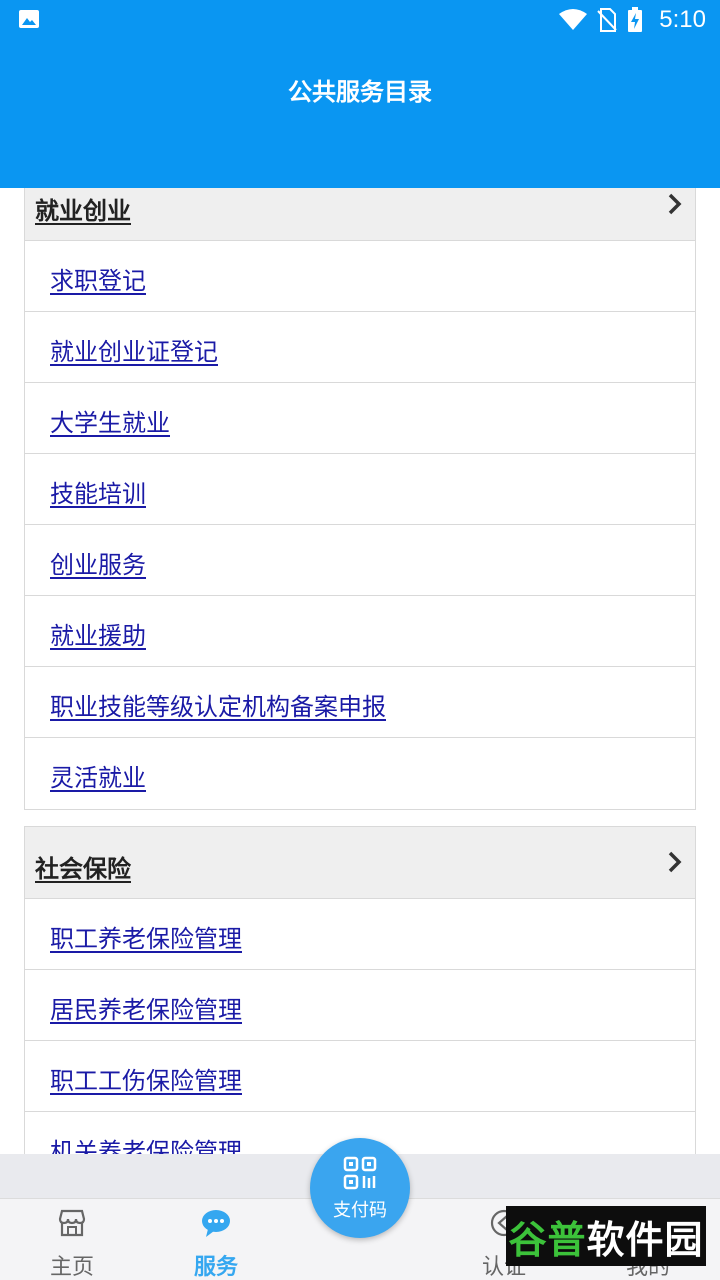 The image size is (720, 1280). I want to click on list-item: 灵活就业, so click(360, 773).